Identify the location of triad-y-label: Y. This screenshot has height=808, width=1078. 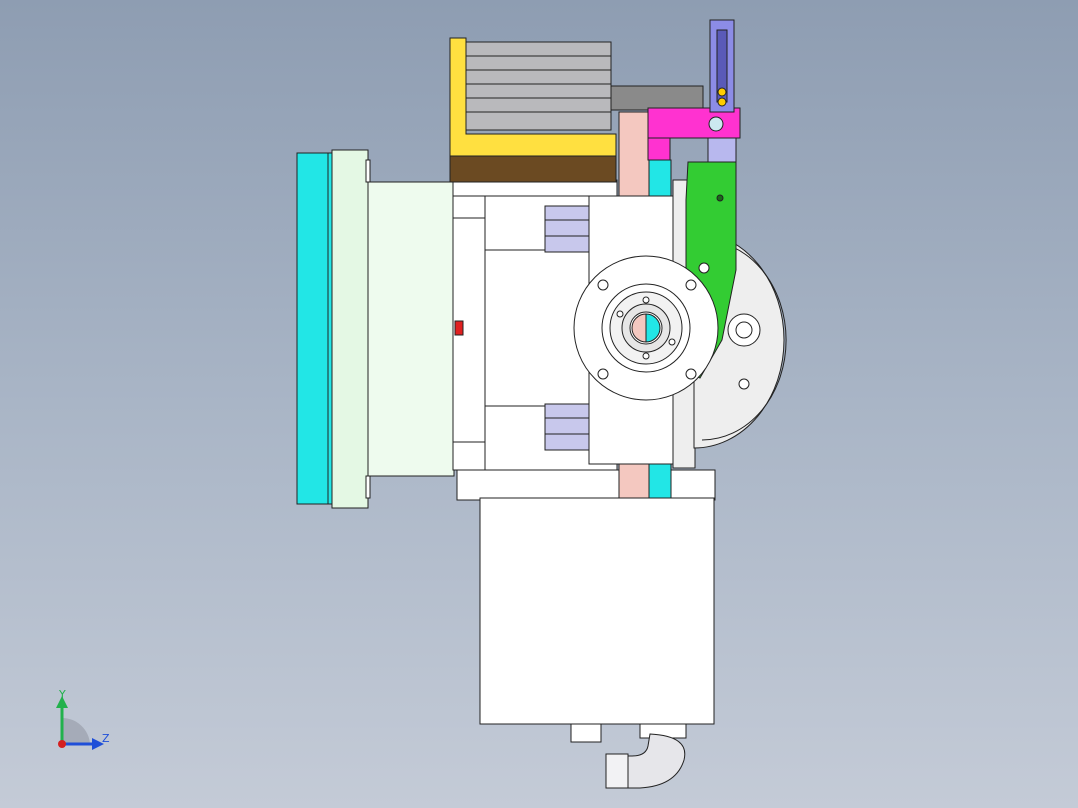
(62, 694).